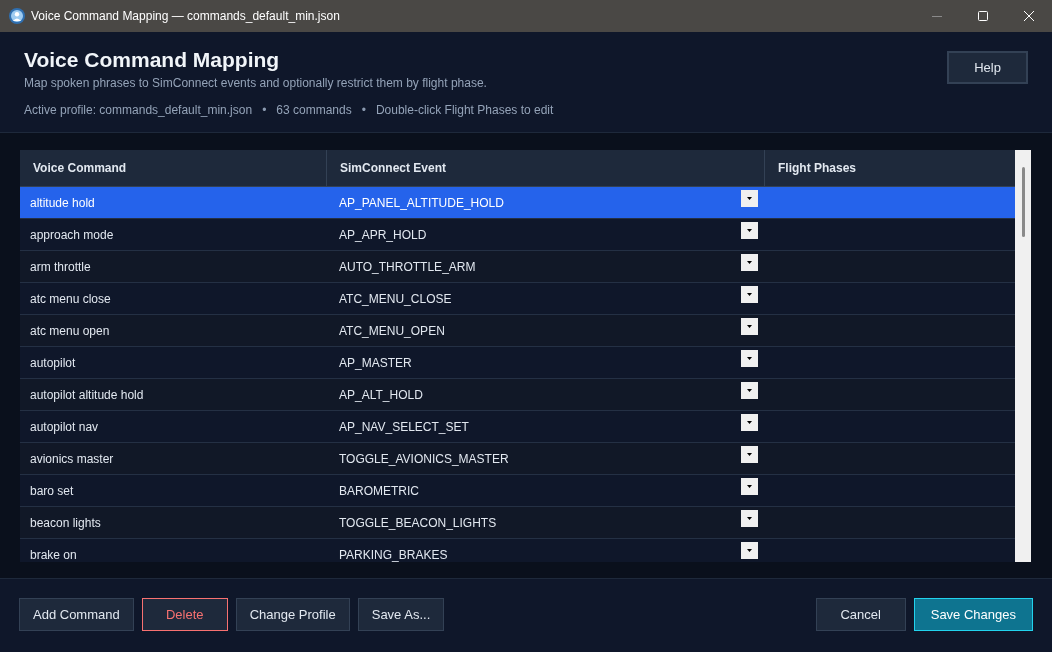 This screenshot has width=1052, height=652. I want to click on button: Help, so click(987, 67).